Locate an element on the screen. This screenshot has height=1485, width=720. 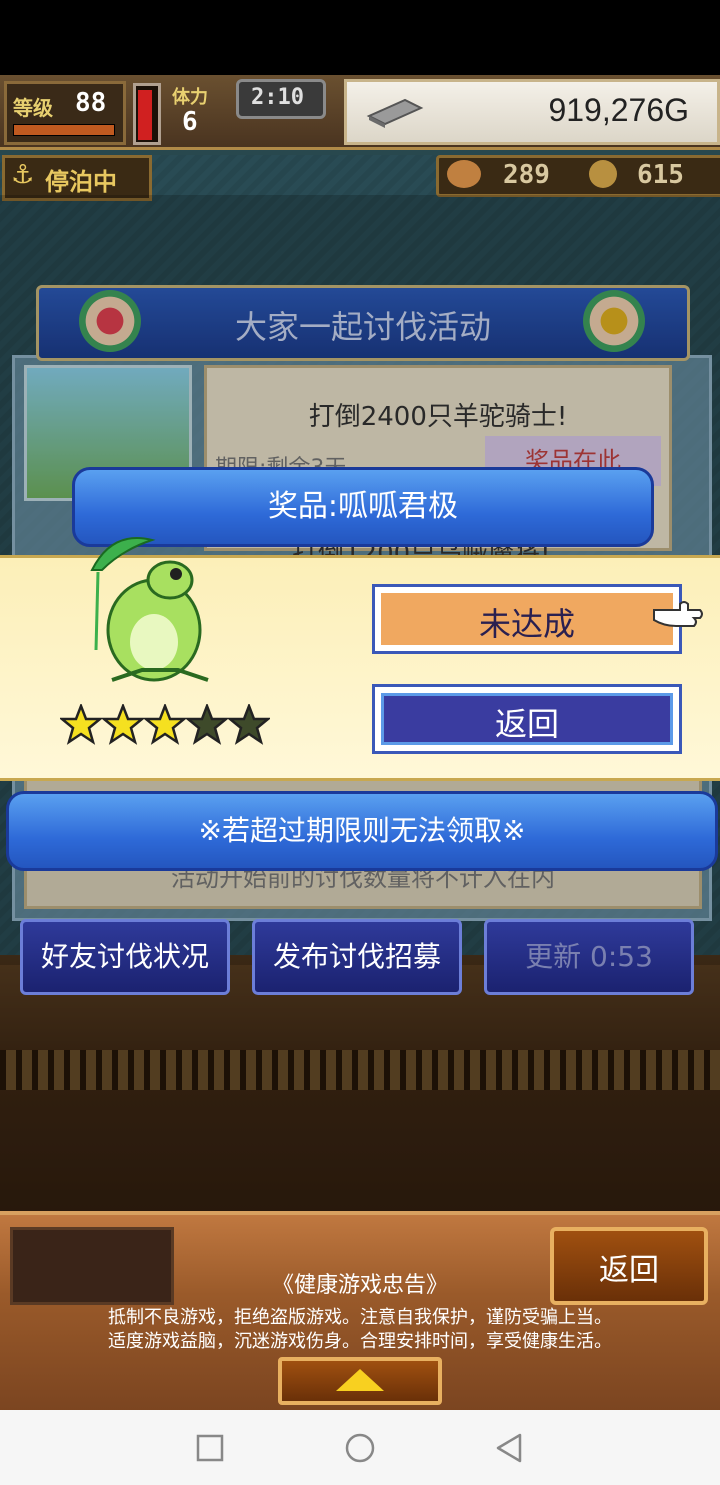
frog-reward-icon is located at coordinates (149, 609).